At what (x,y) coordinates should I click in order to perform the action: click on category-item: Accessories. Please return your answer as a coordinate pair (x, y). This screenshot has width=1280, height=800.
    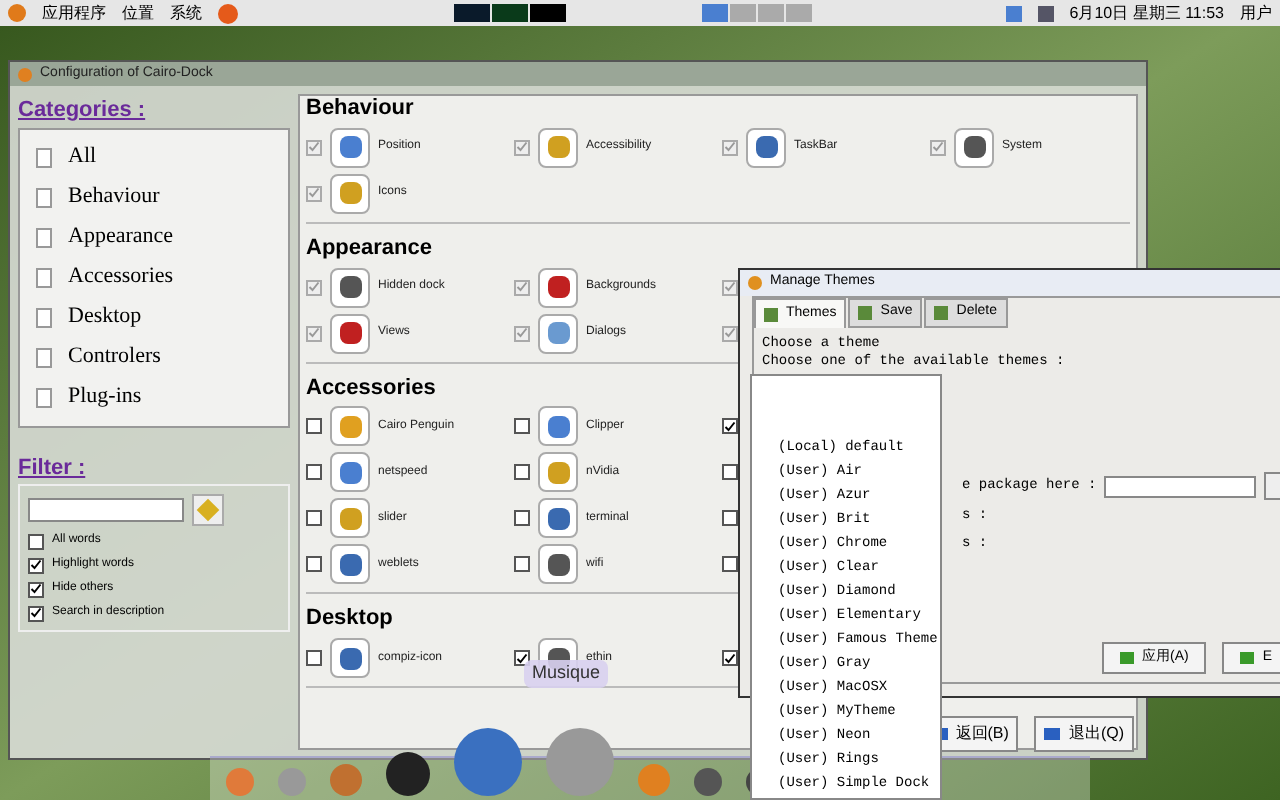
    Looking at the image, I should click on (154, 277).